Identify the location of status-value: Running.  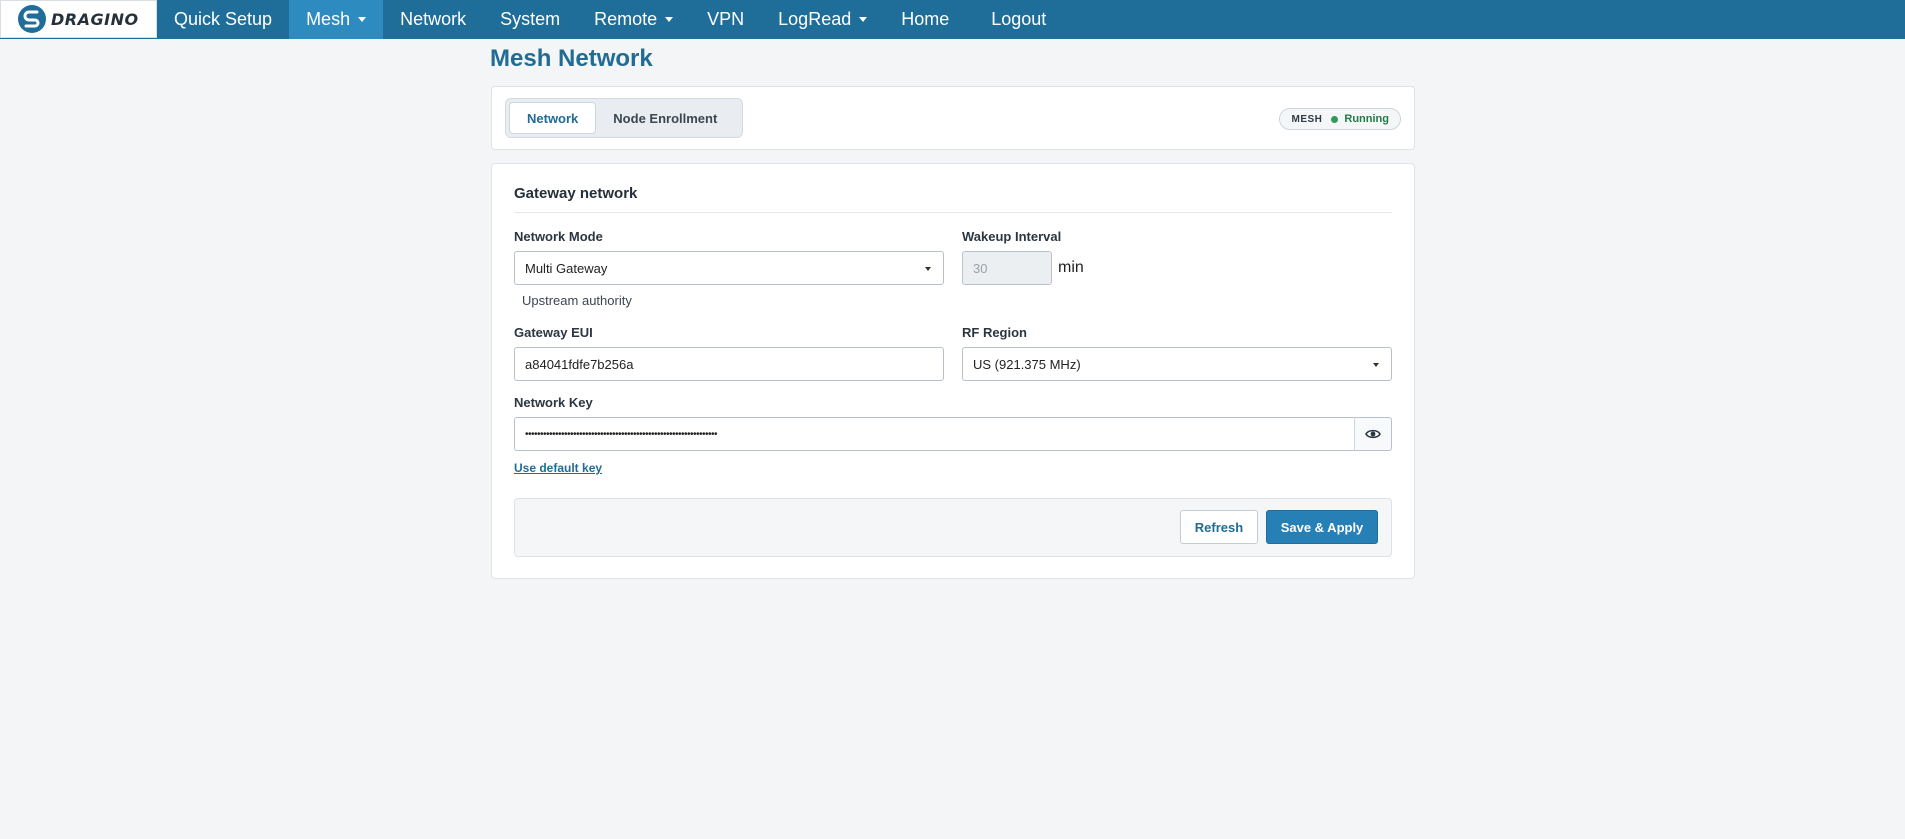
(1366, 119).